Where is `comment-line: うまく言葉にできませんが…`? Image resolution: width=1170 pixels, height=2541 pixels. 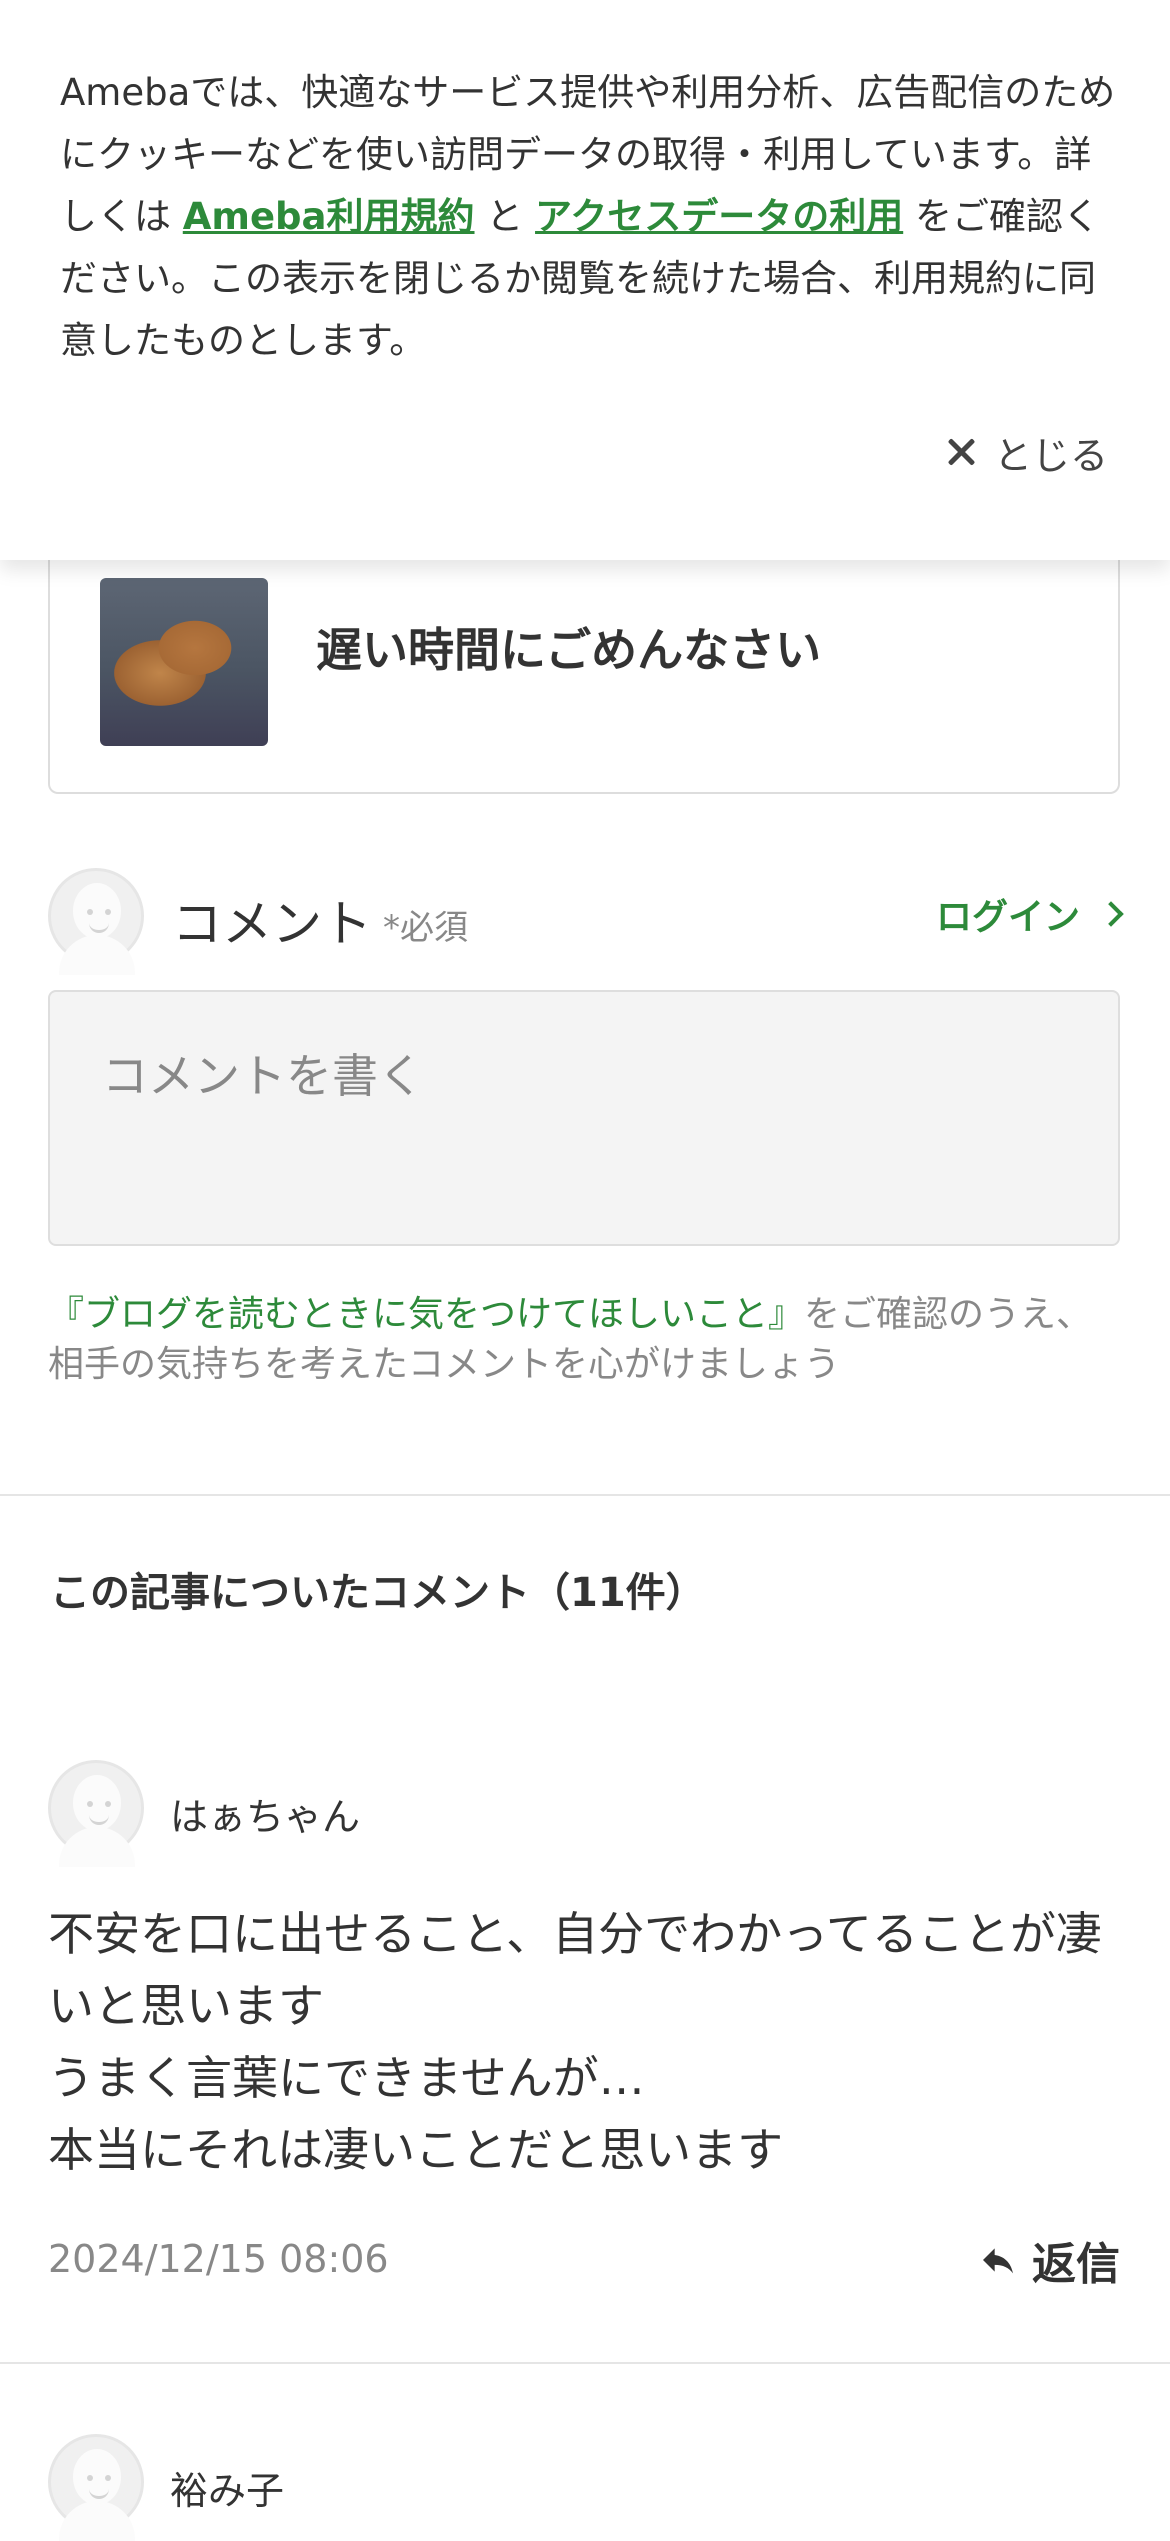
comment-line: うまく言葉にできませんが… is located at coordinates (346, 2078).